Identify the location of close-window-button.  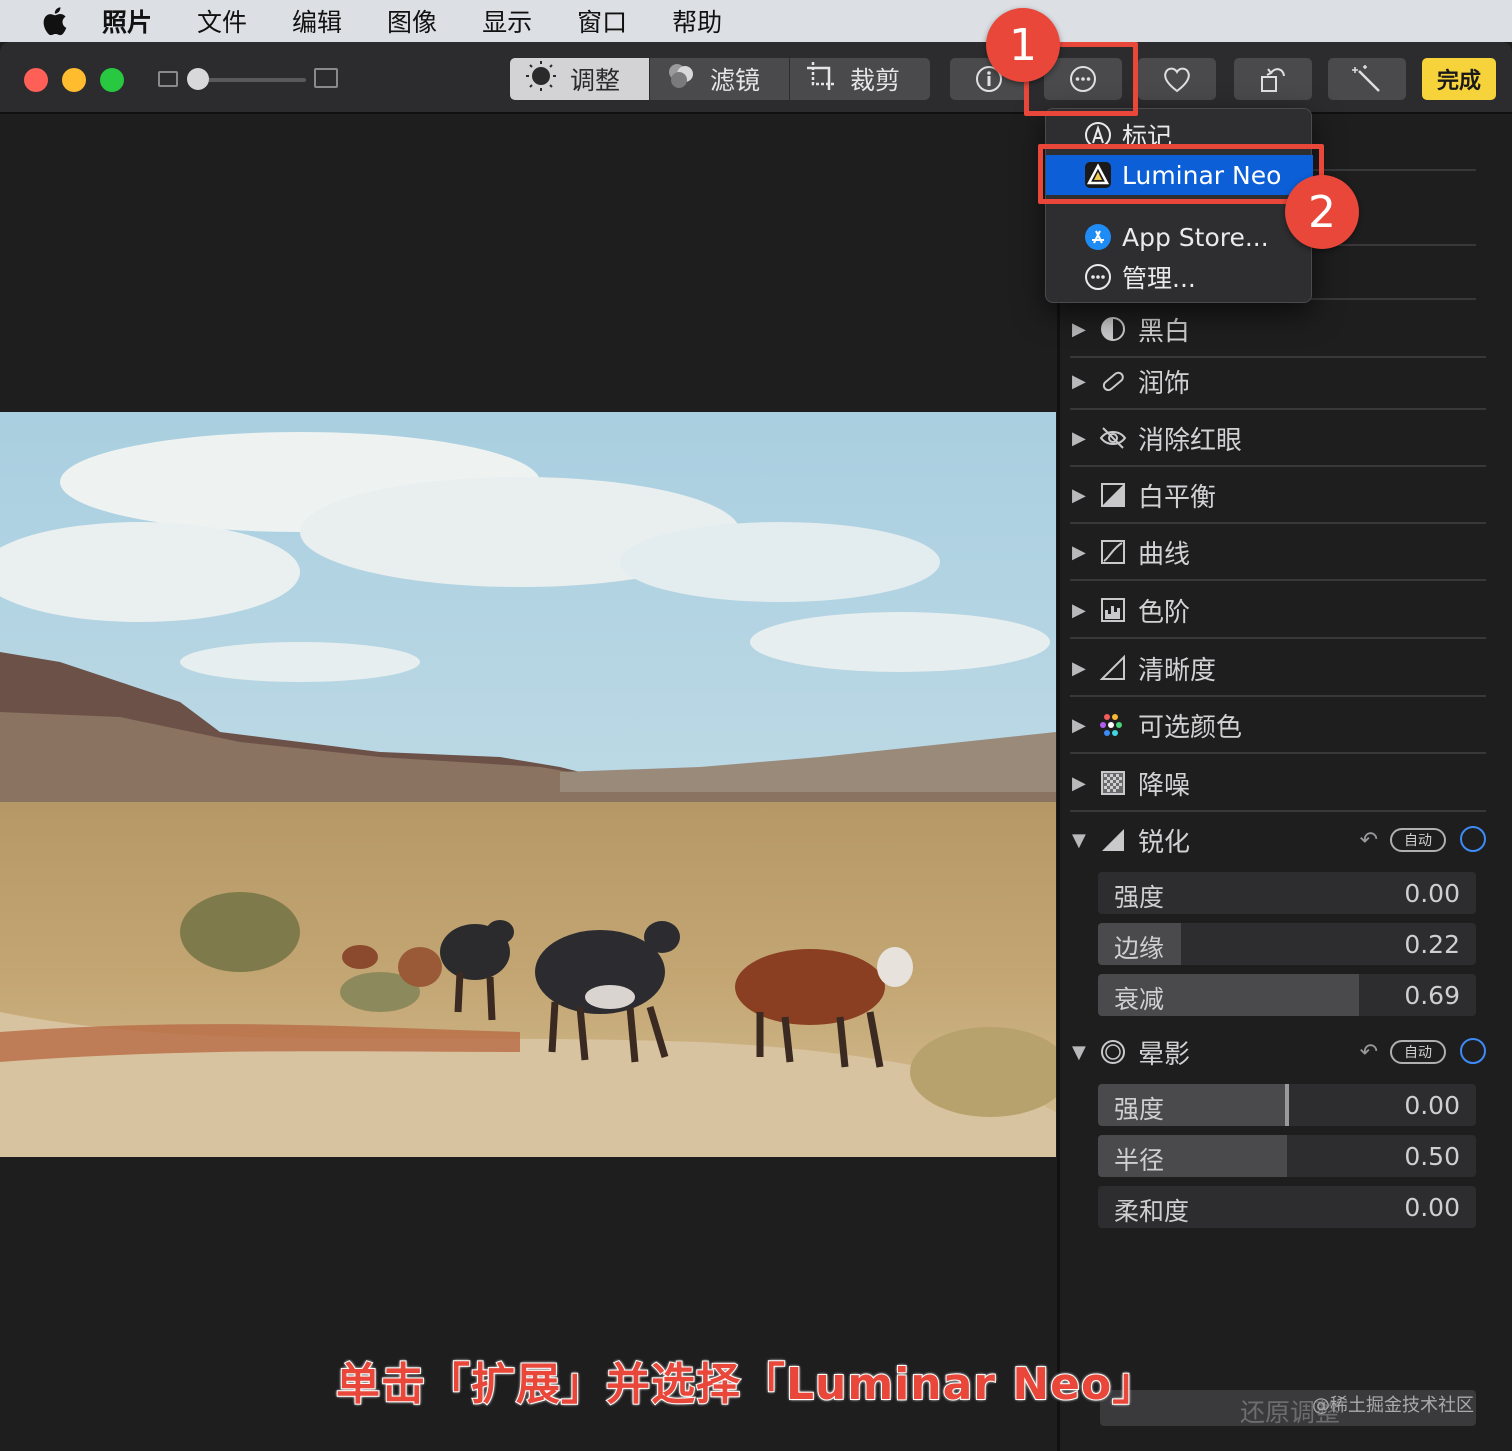
(36, 80).